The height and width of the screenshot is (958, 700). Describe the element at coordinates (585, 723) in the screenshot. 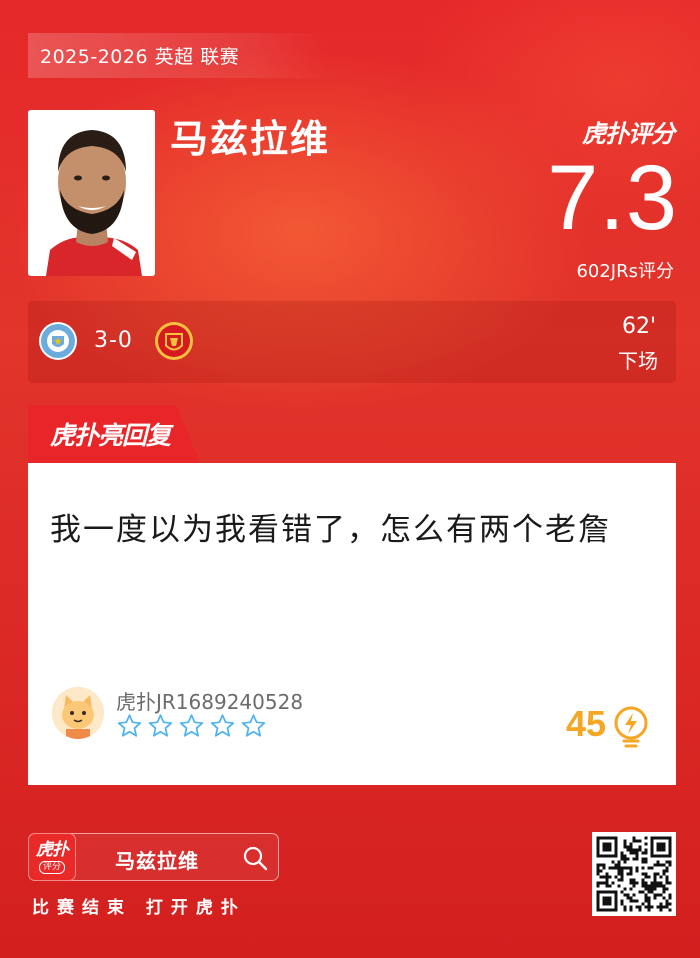

I see `like-count: 45` at that location.